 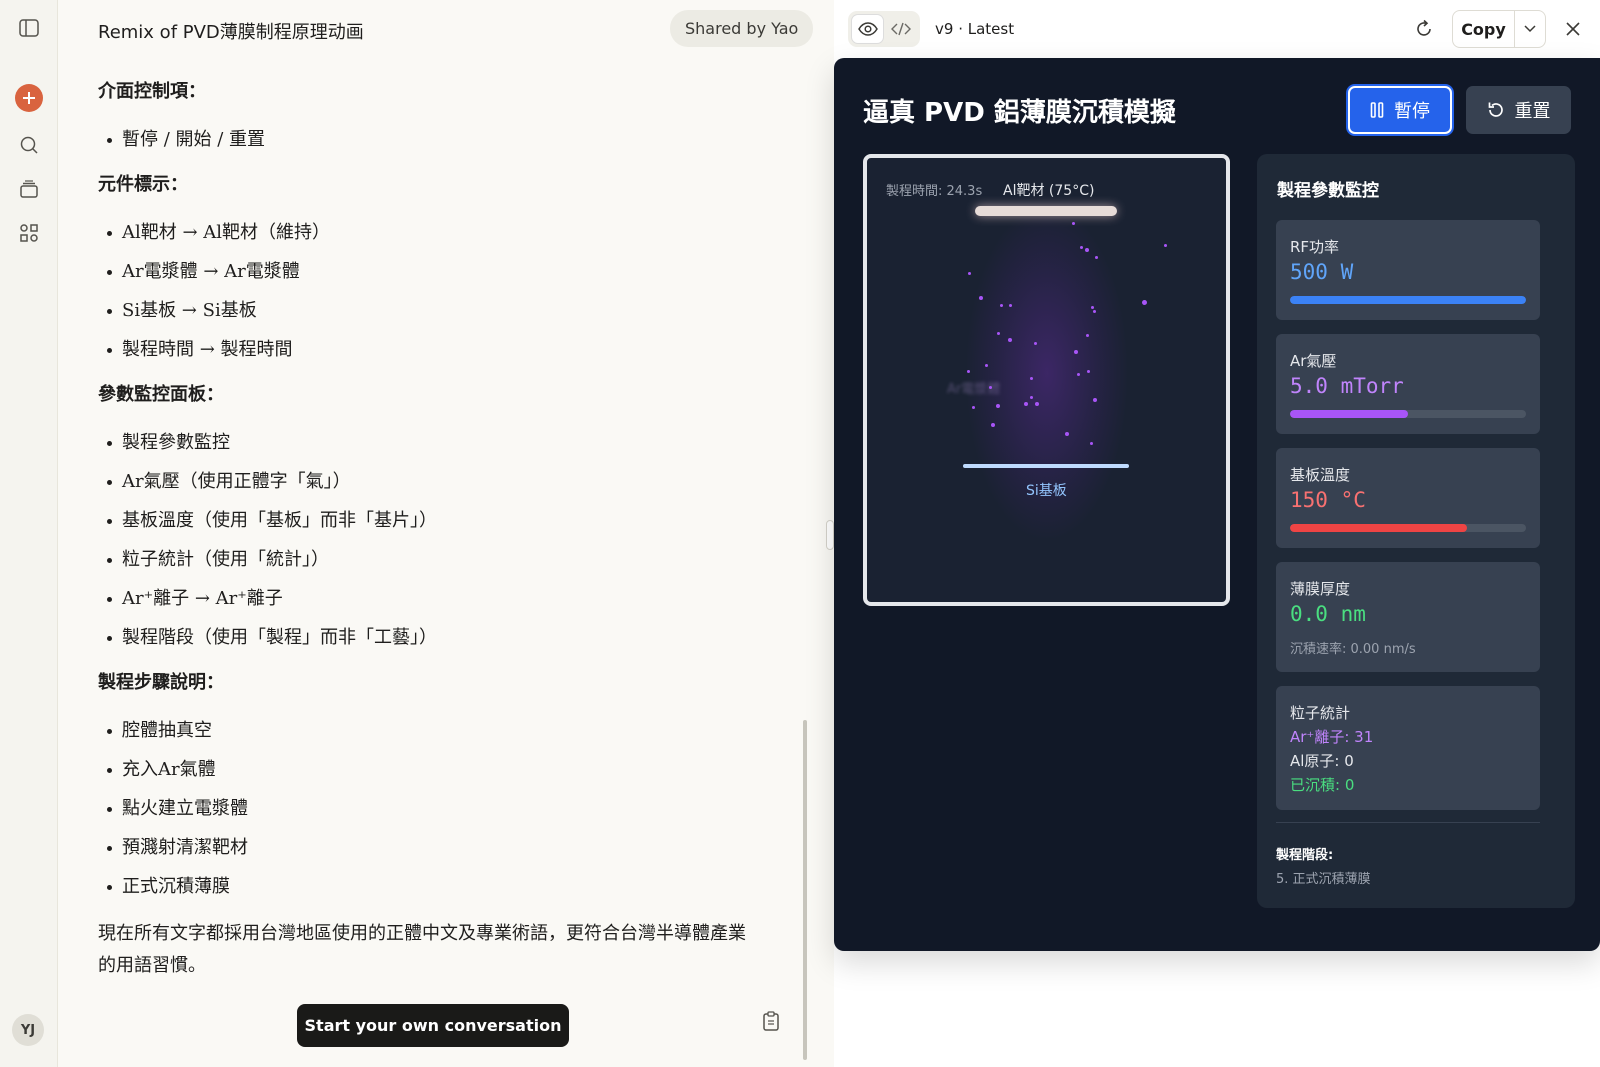 I want to click on refresh-icon, so click(x=1424, y=29).